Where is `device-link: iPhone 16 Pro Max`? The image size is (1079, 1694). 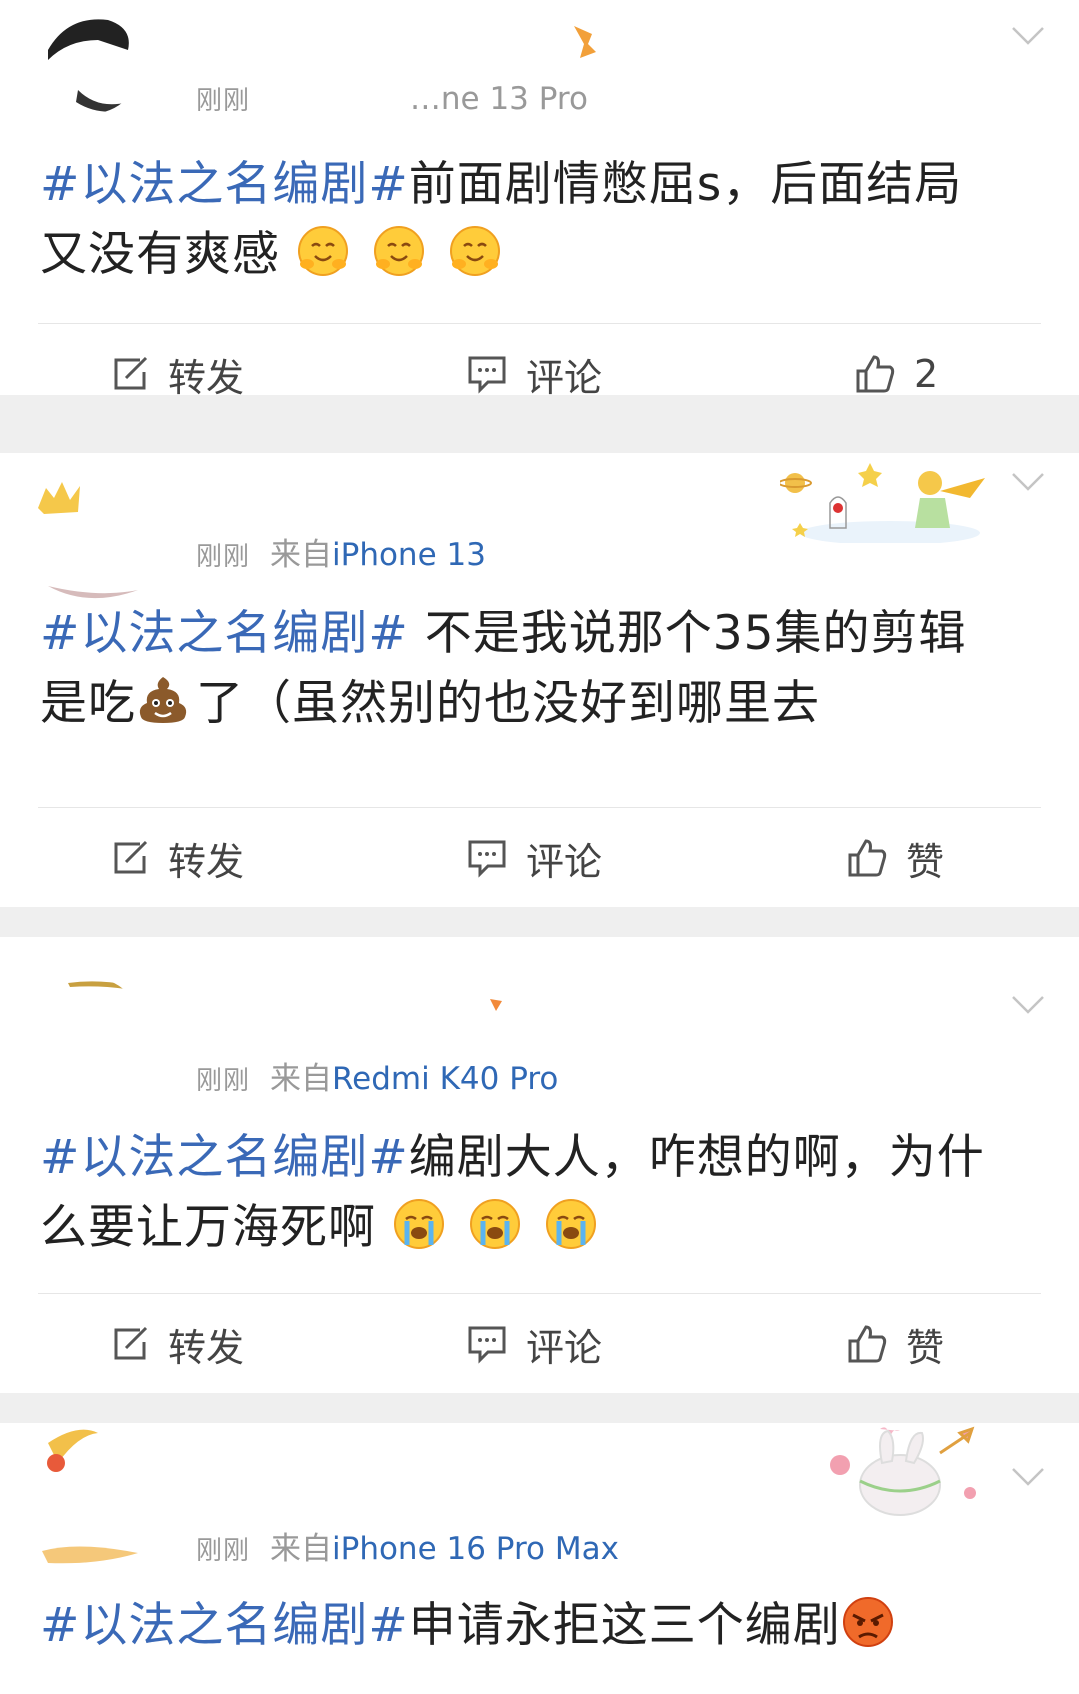
device-link: iPhone 16 Pro Max is located at coordinates (475, 1549).